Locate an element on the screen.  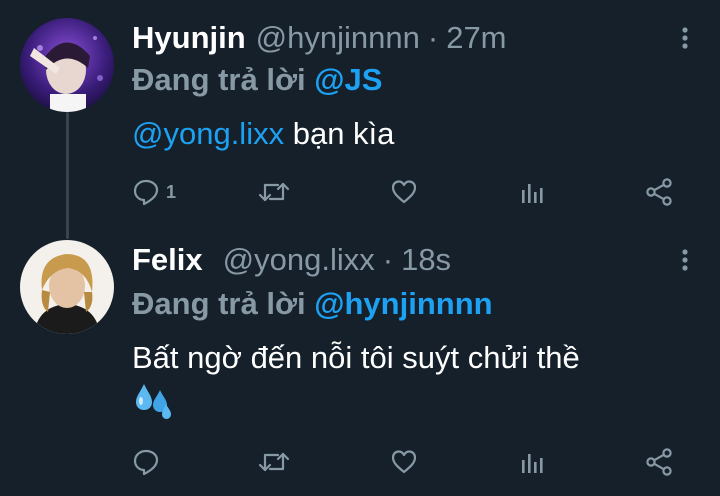
user-handle: @hynjinnnn is located at coordinates (338, 38).